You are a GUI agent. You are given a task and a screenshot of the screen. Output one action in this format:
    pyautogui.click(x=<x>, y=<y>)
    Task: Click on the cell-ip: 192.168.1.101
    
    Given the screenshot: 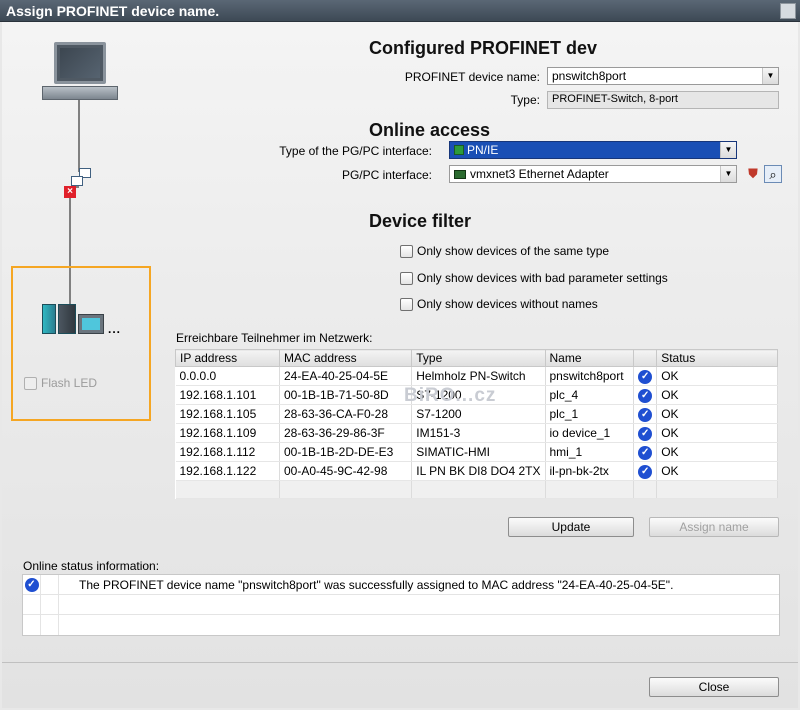 What is the action you would take?
    pyautogui.click(x=227, y=395)
    